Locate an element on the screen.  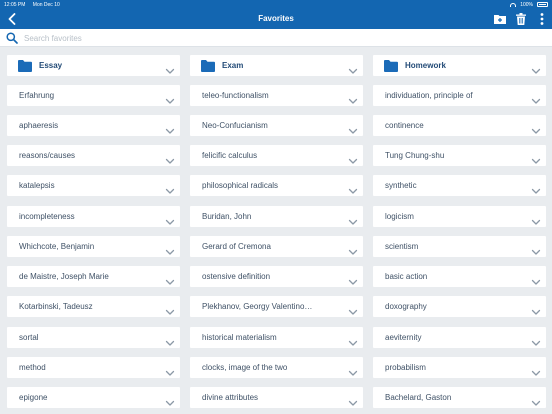
favorite-item: epigone is located at coordinates (93, 397).